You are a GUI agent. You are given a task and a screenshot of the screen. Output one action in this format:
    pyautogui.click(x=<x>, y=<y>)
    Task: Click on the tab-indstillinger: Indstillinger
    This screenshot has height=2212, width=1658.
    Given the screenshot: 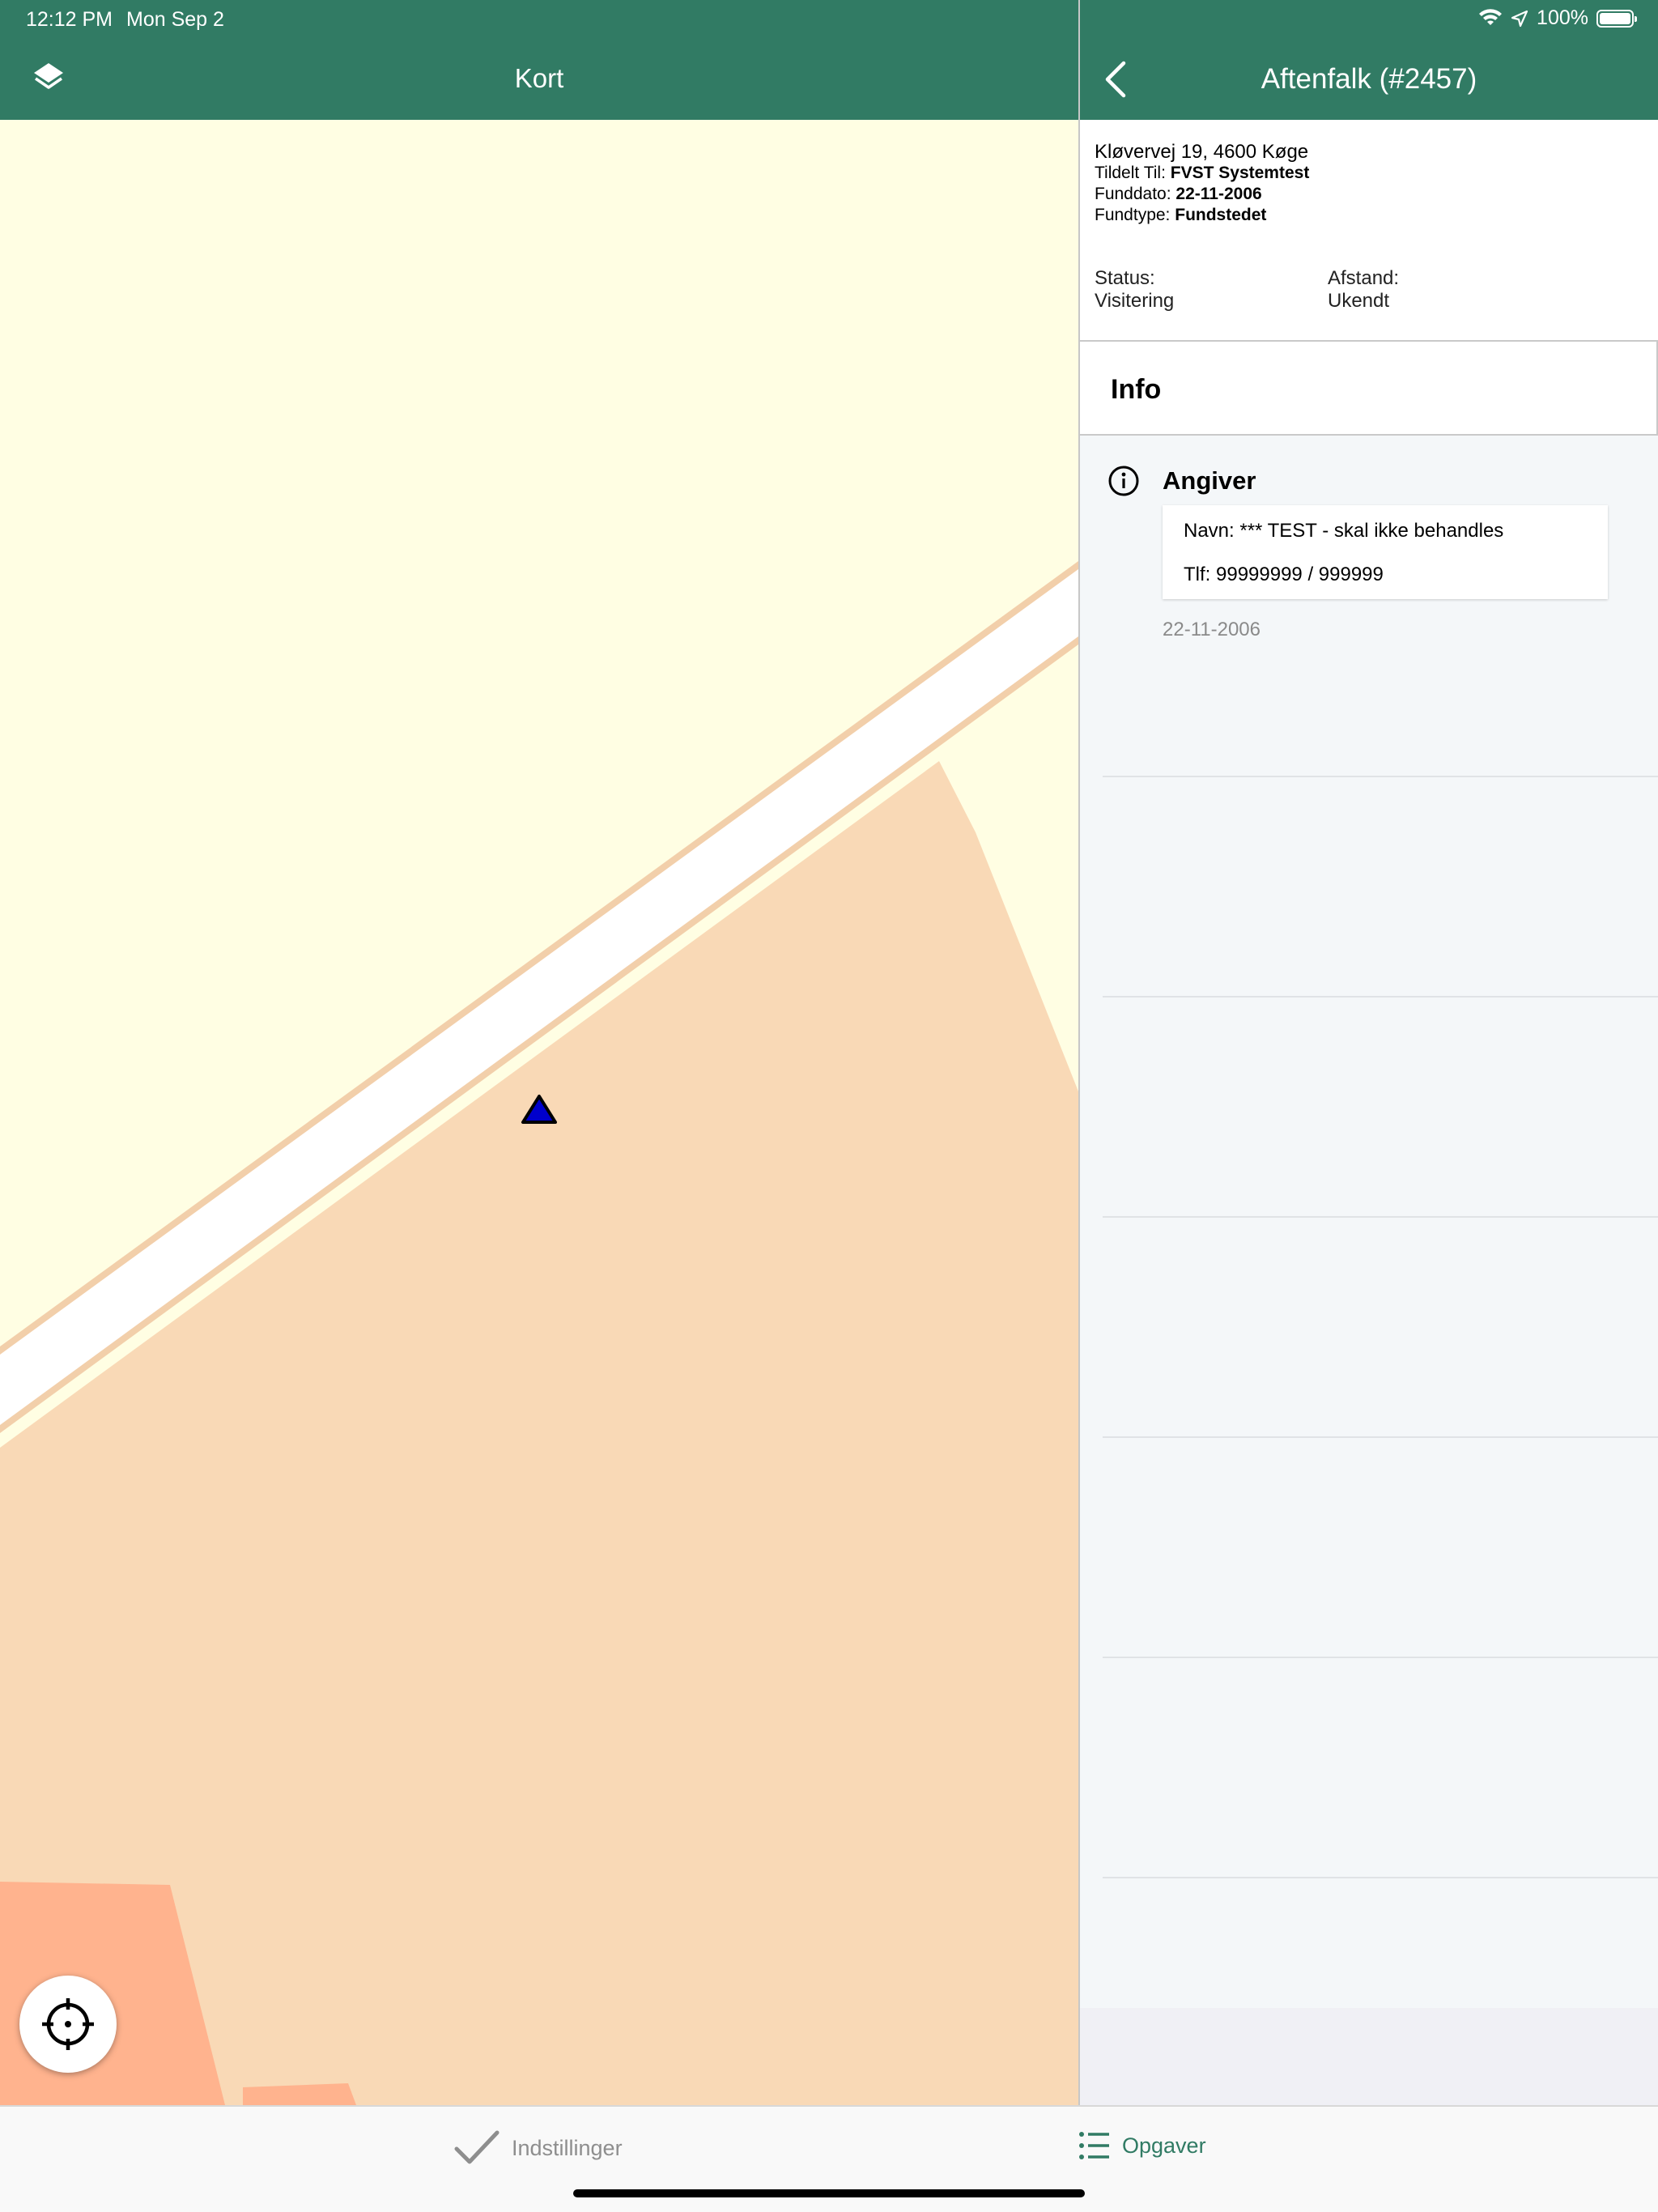 What is the action you would take?
    pyautogui.click(x=538, y=2148)
    